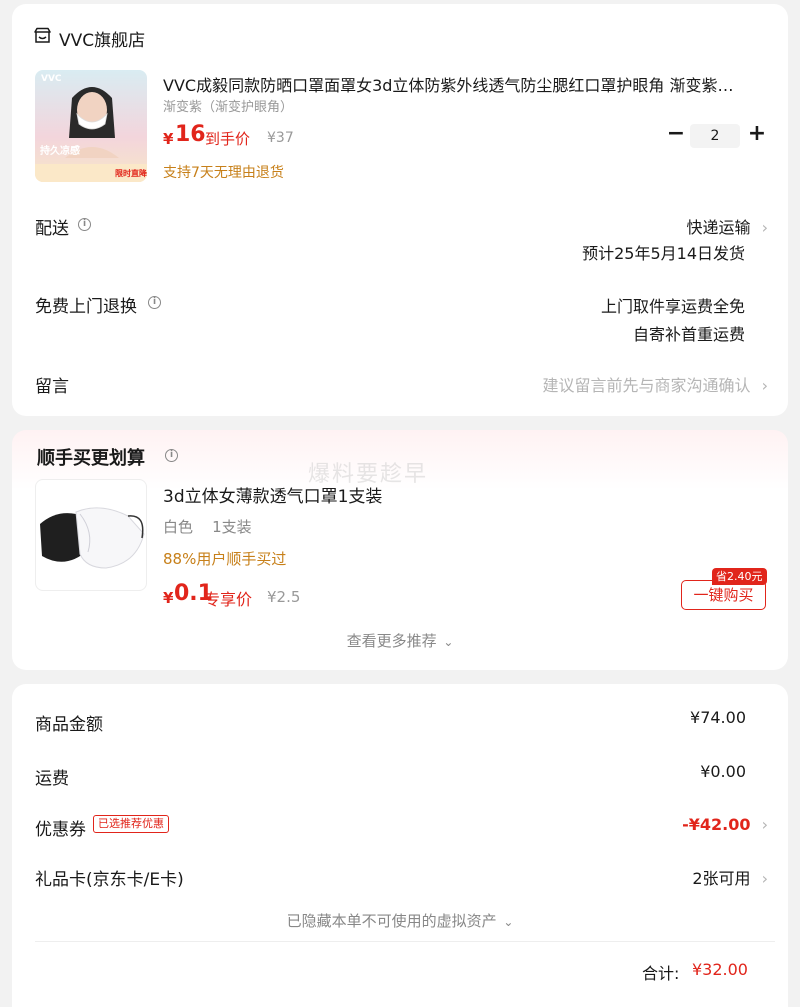 This screenshot has width=800, height=1007. Describe the element at coordinates (60, 151) in the screenshot. I see `thumb-caption: 持久凉感` at that location.